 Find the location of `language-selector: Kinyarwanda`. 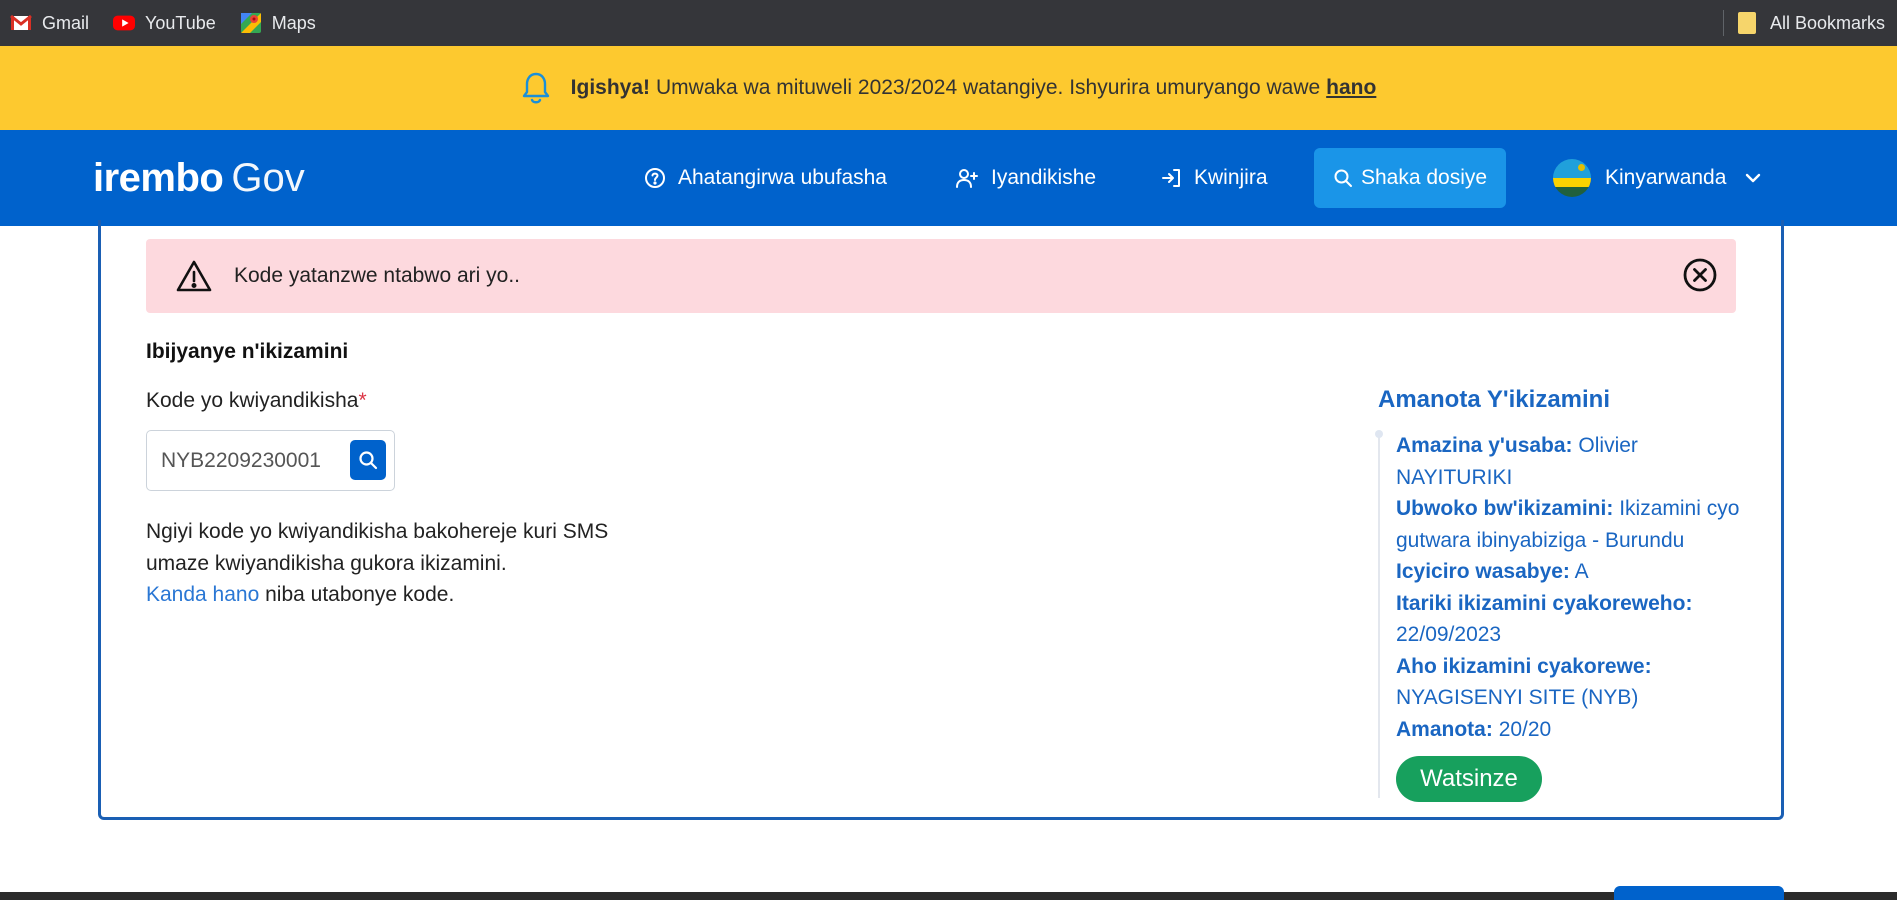

language-selector: Kinyarwanda is located at coordinates (1657, 178).